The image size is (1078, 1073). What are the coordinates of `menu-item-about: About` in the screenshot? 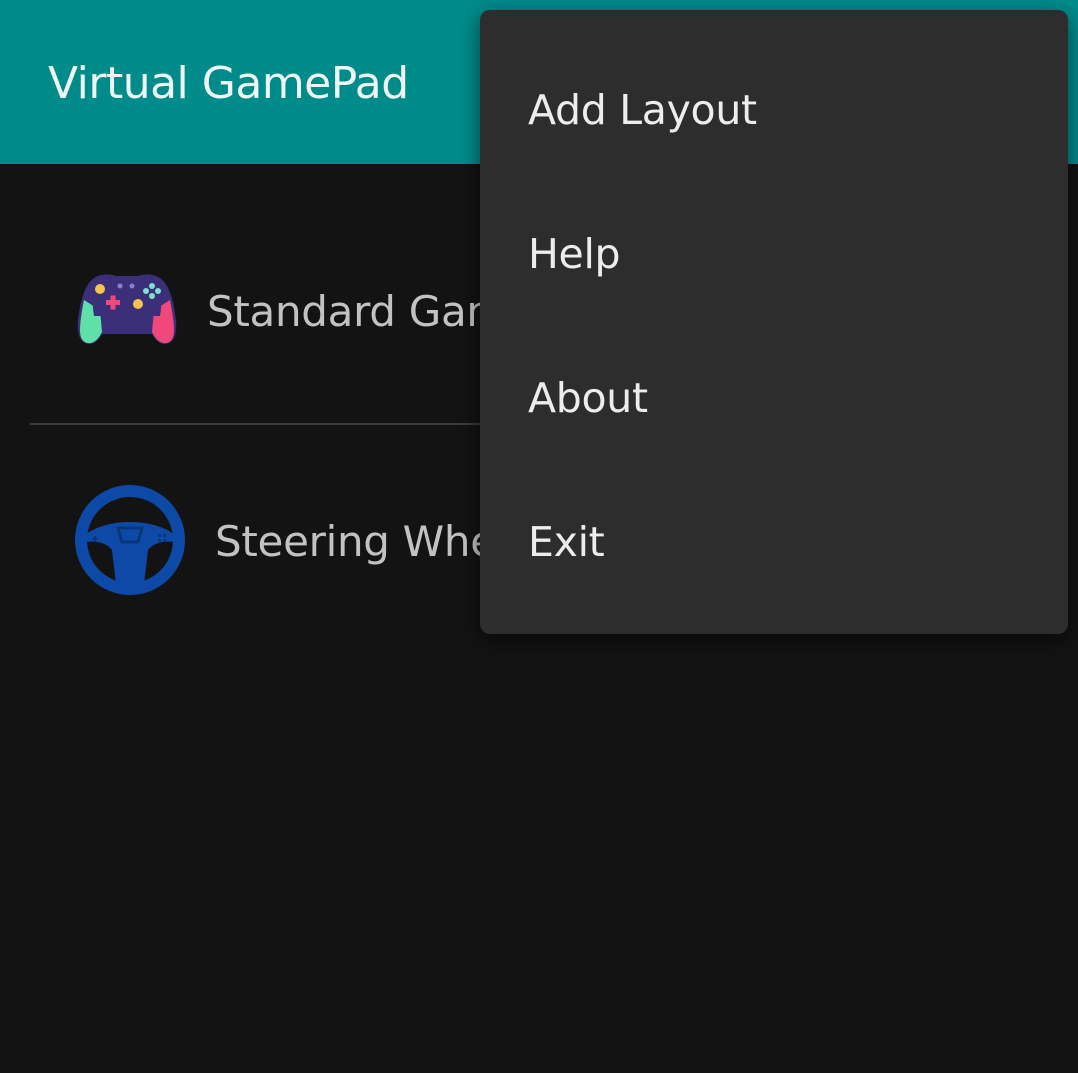 It's located at (774, 396).